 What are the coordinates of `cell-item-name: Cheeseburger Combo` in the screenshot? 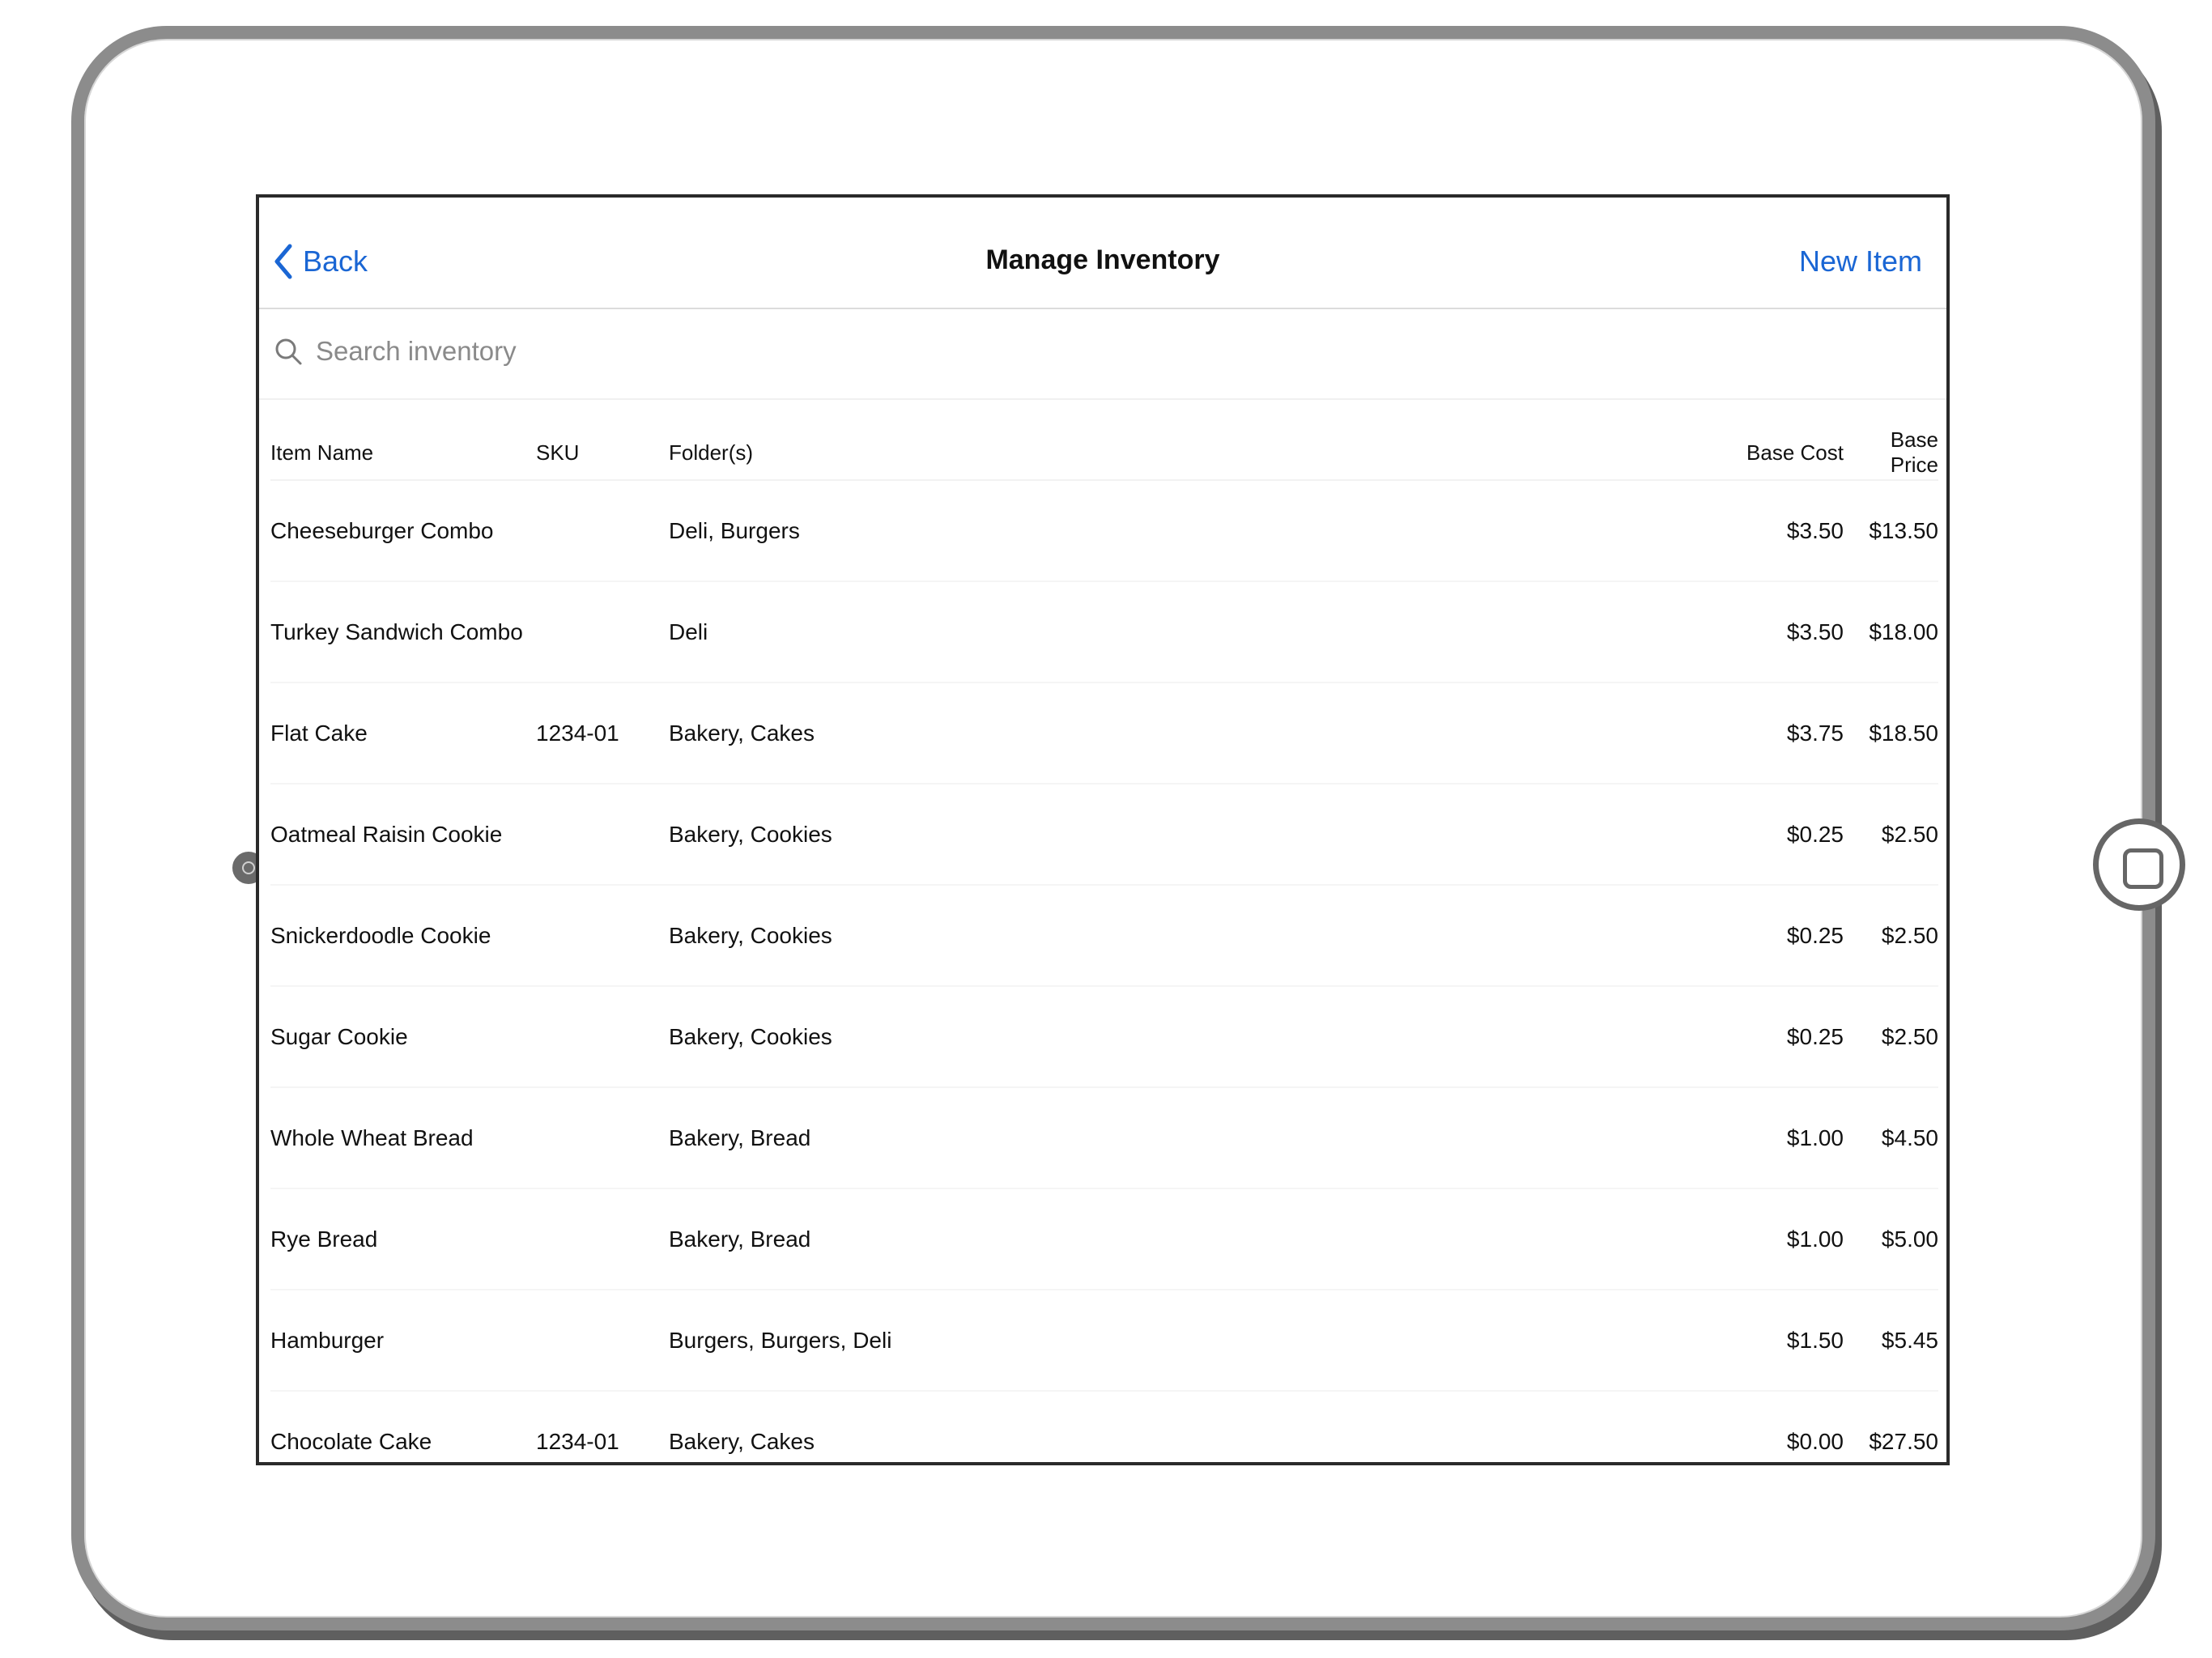 It's located at (403, 531).